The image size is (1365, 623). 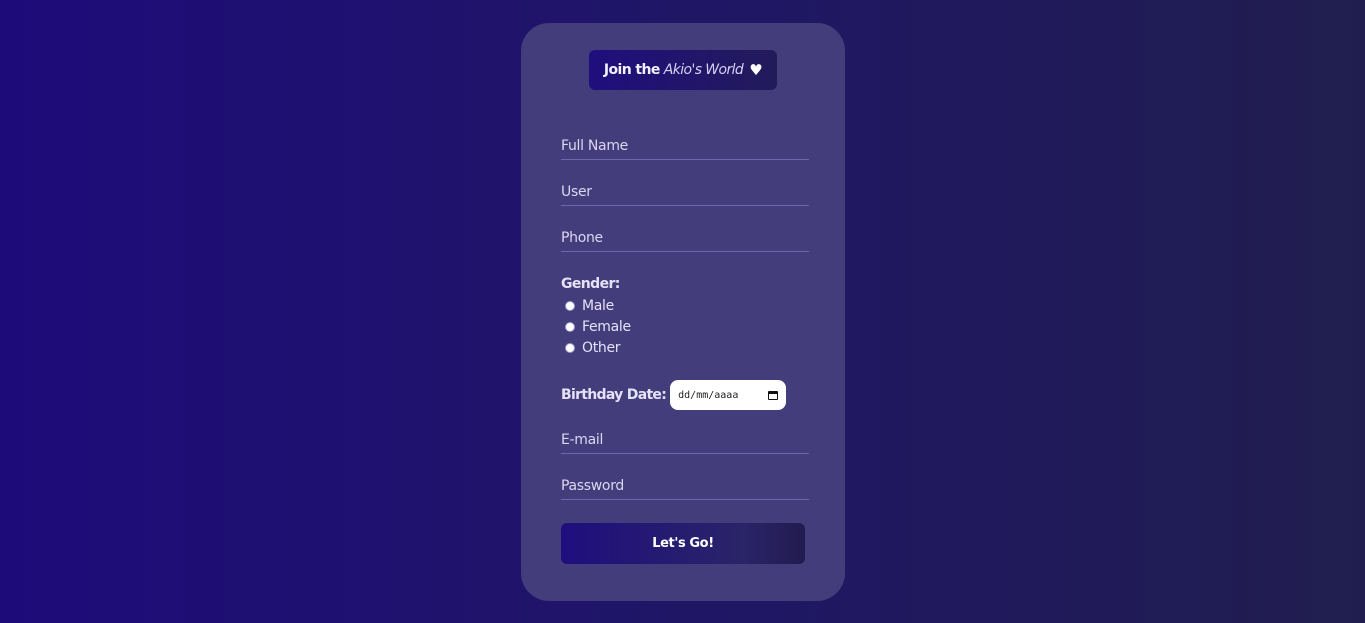 I want to click on gender-option-male: Male, so click(x=589, y=306).